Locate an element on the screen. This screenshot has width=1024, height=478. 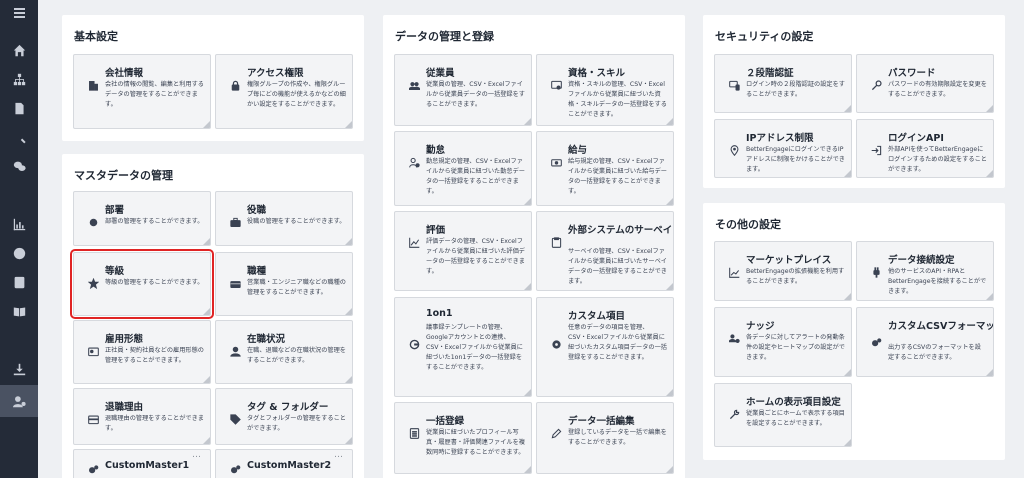
link-icon is located at coordinates (19, 195).